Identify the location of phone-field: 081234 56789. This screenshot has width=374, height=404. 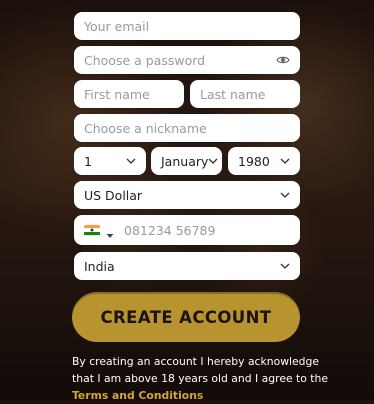
(187, 230).